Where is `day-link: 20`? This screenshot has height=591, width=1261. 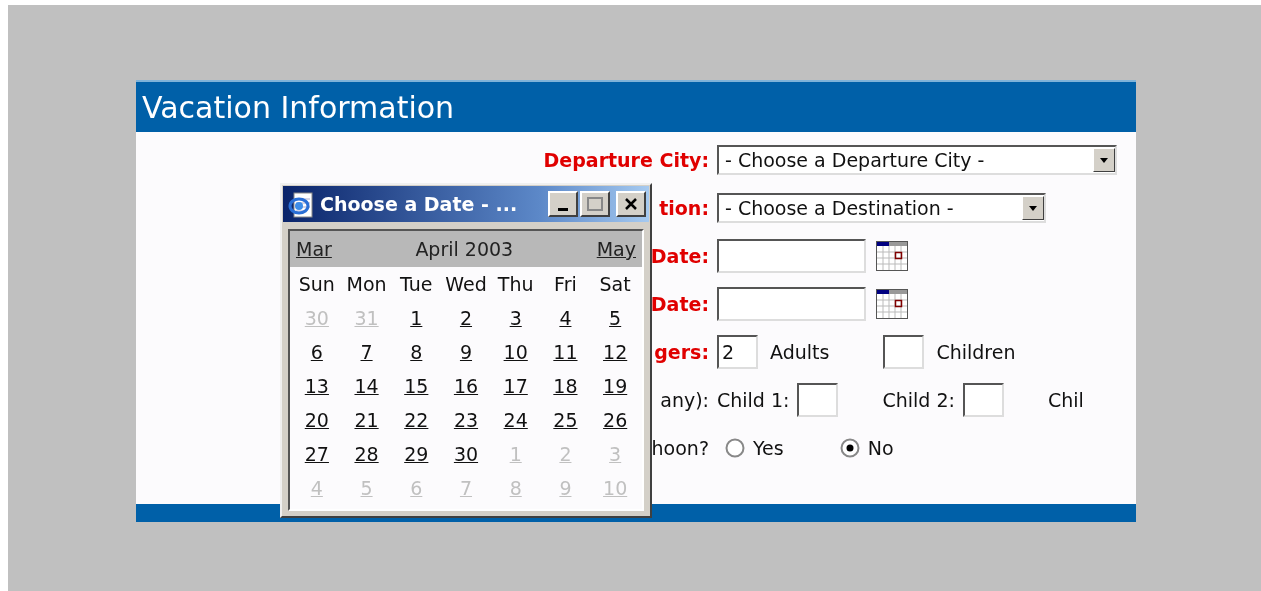
day-link: 20 is located at coordinates (316, 420).